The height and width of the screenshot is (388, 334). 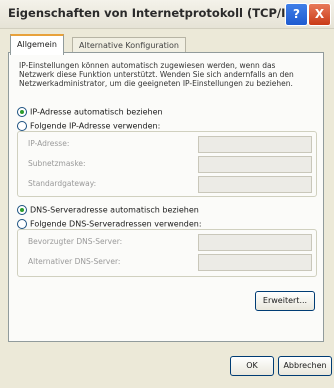 What do you see at coordinates (114, 210) in the screenshot?
I see `dns-auto-label: DNS-Serveradresse automatisch beziehen` at bounding box center [114, 210].